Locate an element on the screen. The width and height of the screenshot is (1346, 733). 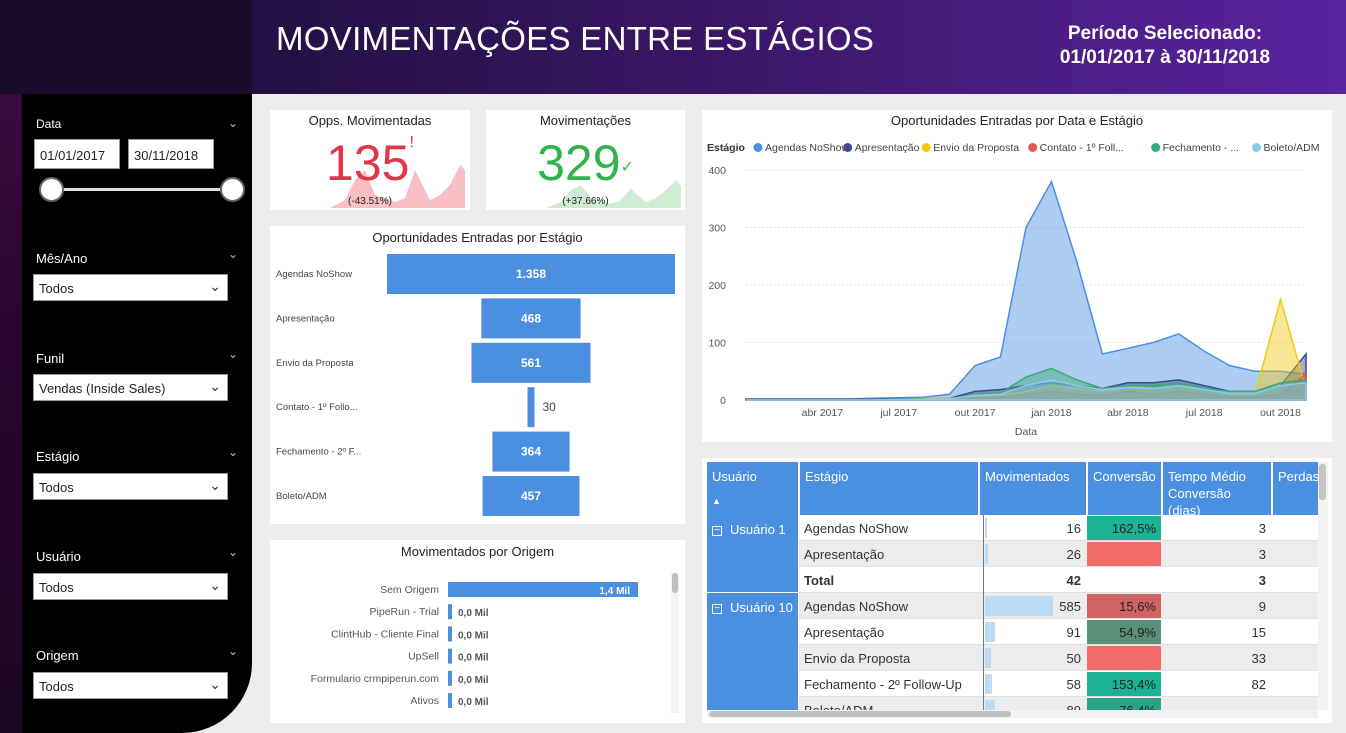
moved-cell: 16 is located at coordinates (1073, 528).